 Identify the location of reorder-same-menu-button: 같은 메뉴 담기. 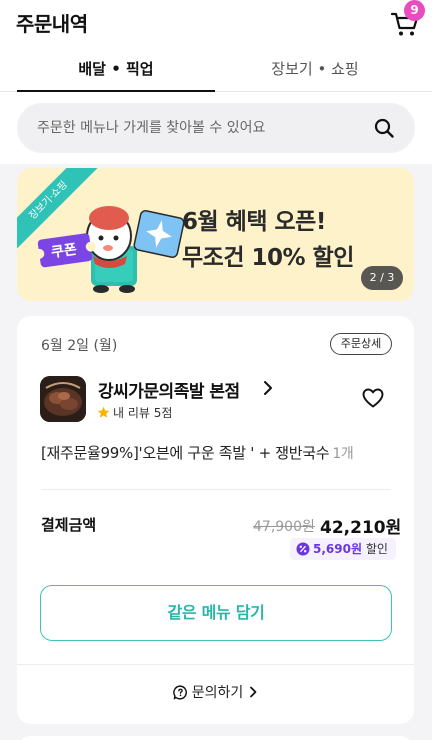
(216, 613).